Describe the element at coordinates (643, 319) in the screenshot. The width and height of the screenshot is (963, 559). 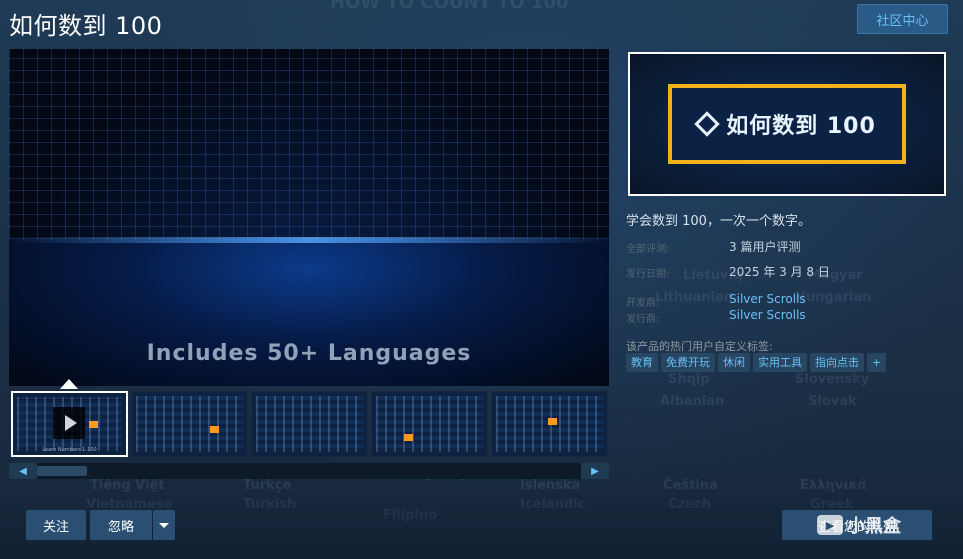
I see `publisher-label: 发行商:` at that location.